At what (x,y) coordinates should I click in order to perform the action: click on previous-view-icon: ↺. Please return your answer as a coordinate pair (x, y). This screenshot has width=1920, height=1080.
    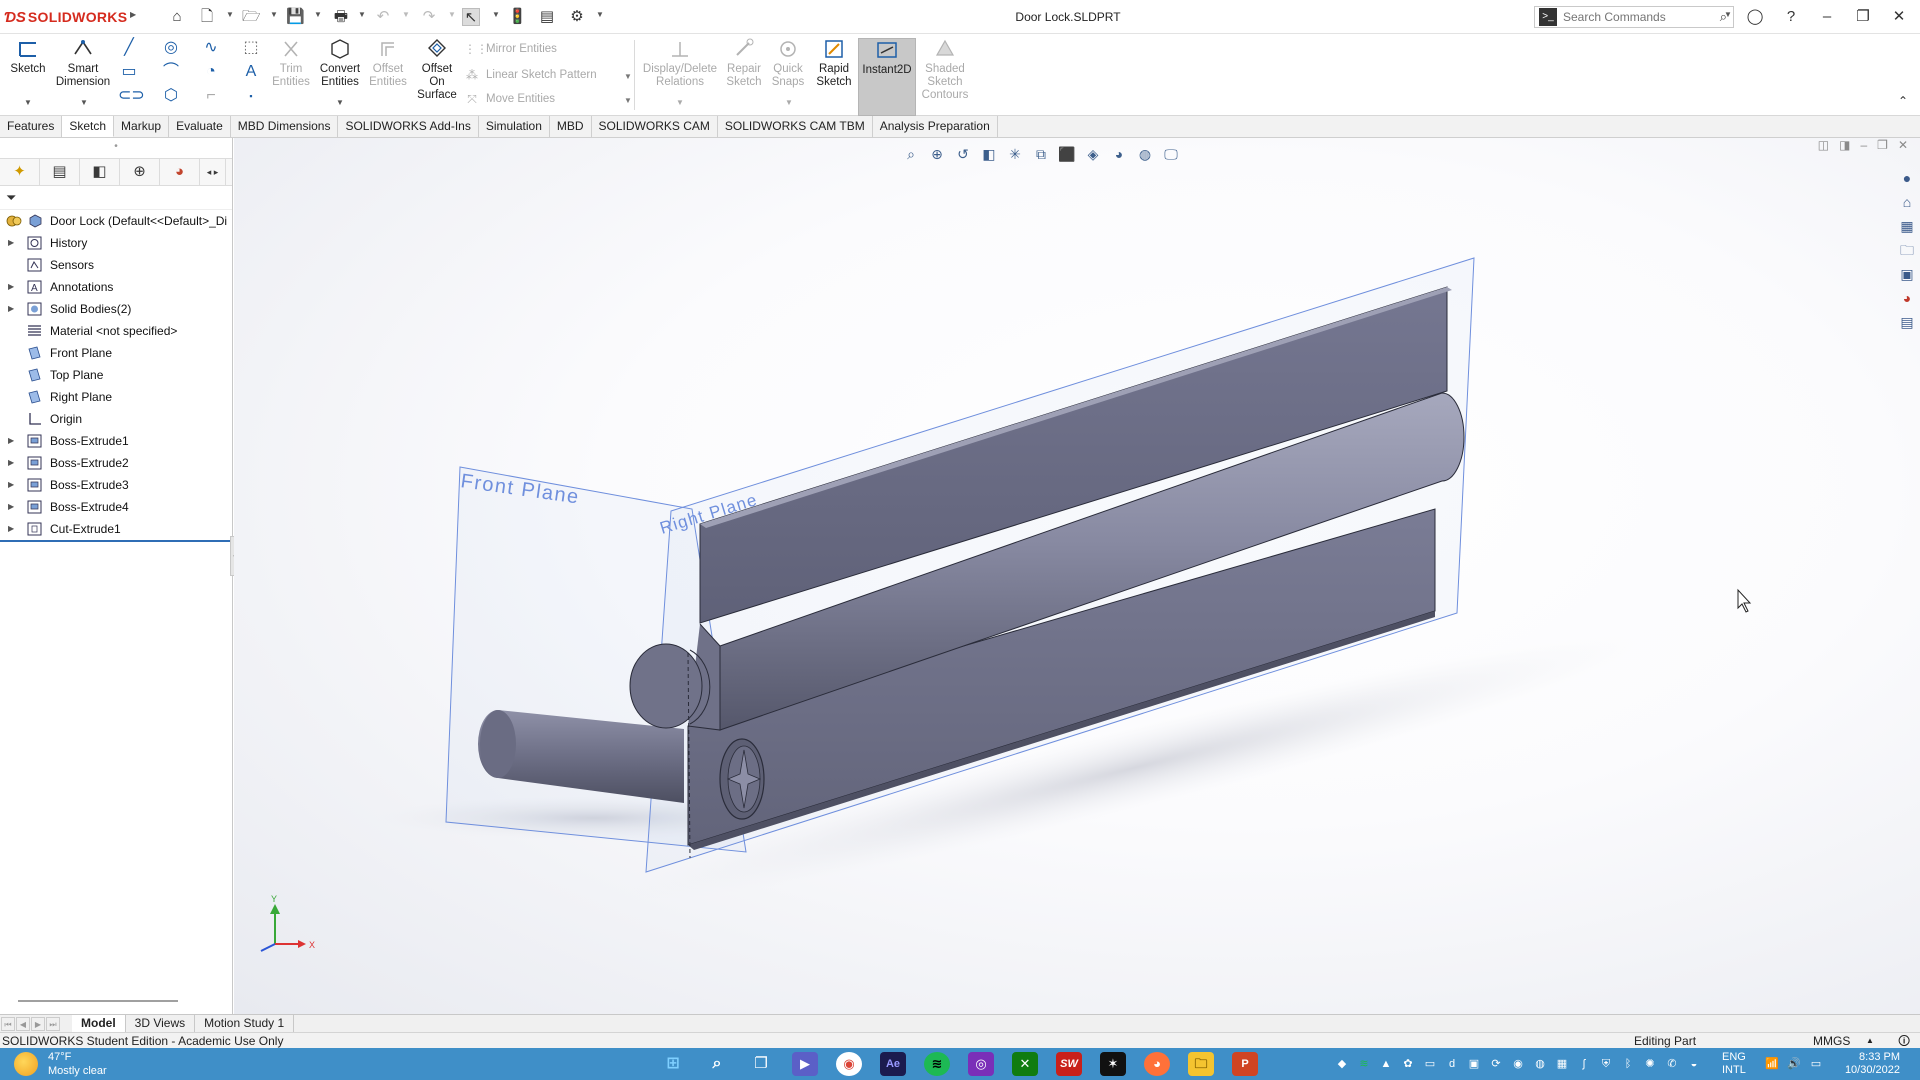
    Looking at the image, I should click on (963, 154).